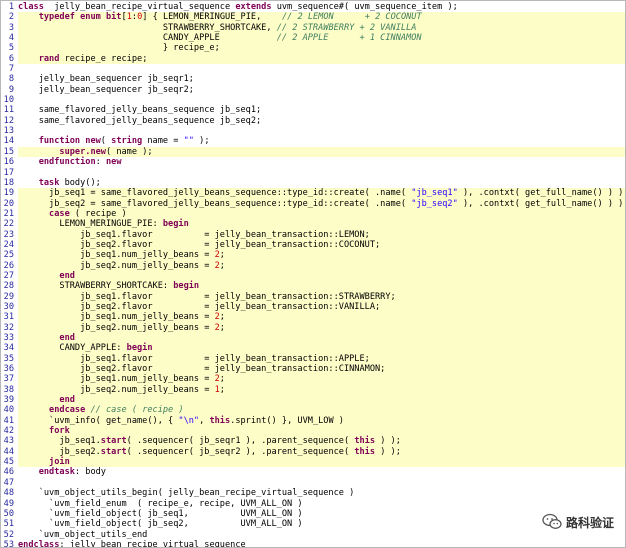 Image resolution: width=626 pixels, height=548 pixels. What do you see at coordinates (365, 451) in the screenshot?
I see `code-token: this` at bounding box center [365, 451].